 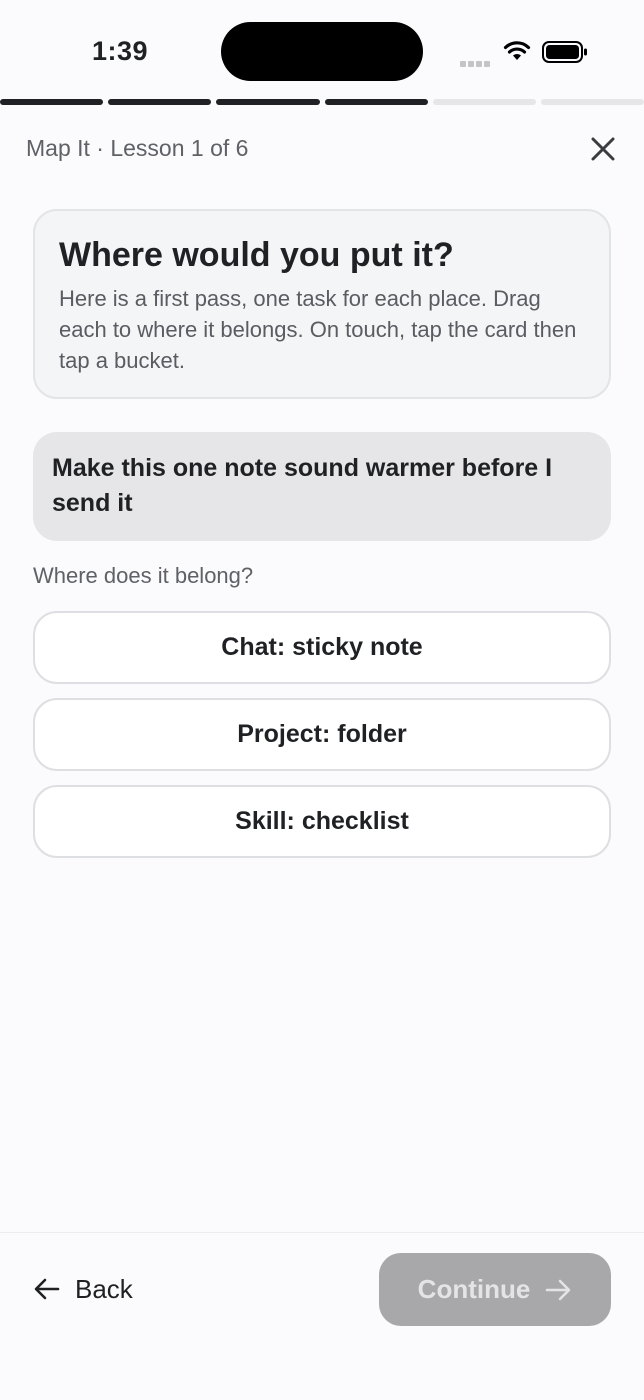 What do you see at coordinates (558, 1289) in the screenshot?
I see `arrow-right-icon` at bounding box center [558, 1289].